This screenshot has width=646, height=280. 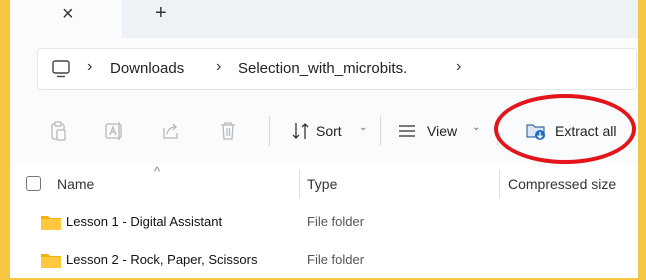 What do you see at coordinates (562, 184) in the screenshot?
I see `column-header-compressed-size: Compressed size` at bounding box center [562, 184].